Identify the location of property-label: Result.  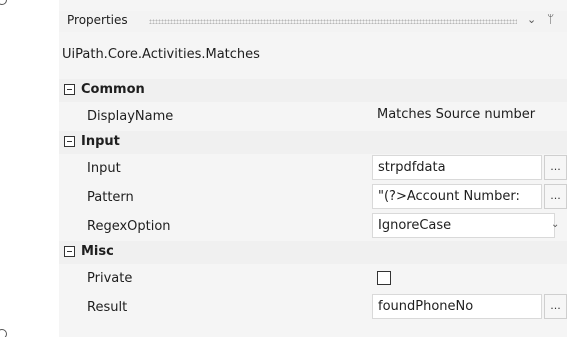
(107, 307).